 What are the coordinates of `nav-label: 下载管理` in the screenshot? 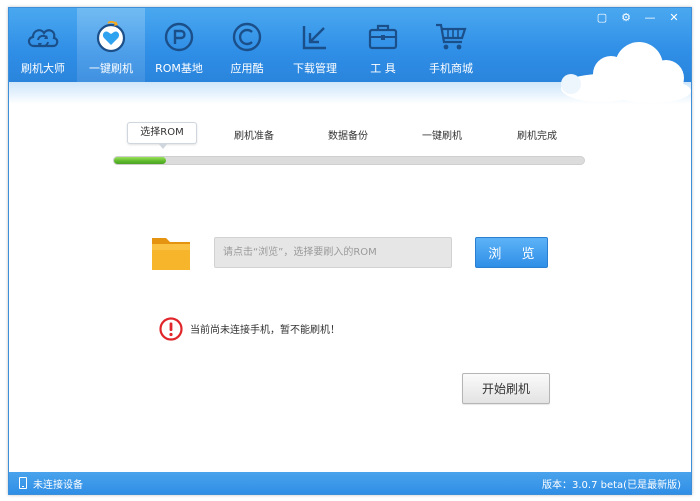 It's located at (315, 68).